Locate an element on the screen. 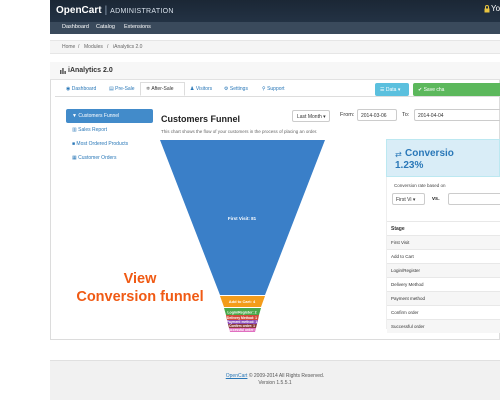  sidebar-item-most-ordered: ■ Most Ordered Products is located at coordinates (100, 144).